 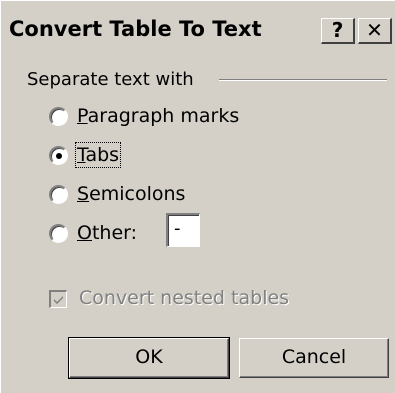 What do you see at coordinates (58, 194) in the screenshot?
I see `radio-semicolons` at bounding box center [58, 194].